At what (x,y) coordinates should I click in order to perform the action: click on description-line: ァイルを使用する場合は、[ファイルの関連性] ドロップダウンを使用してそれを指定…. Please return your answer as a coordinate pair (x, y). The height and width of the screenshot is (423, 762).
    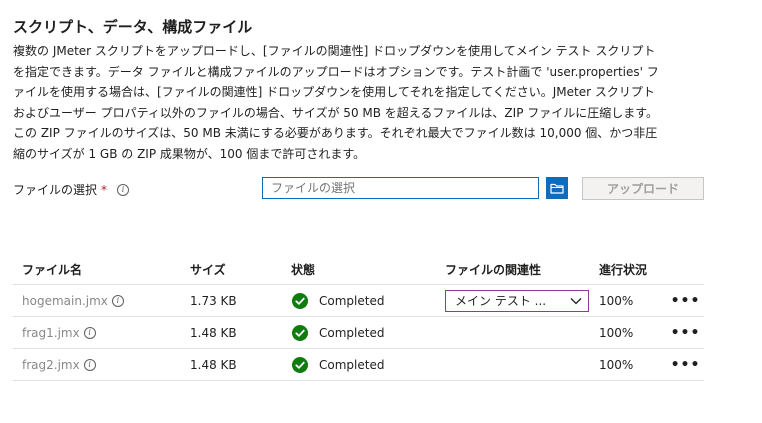
    Looking at the image, I should click on (334, 92).